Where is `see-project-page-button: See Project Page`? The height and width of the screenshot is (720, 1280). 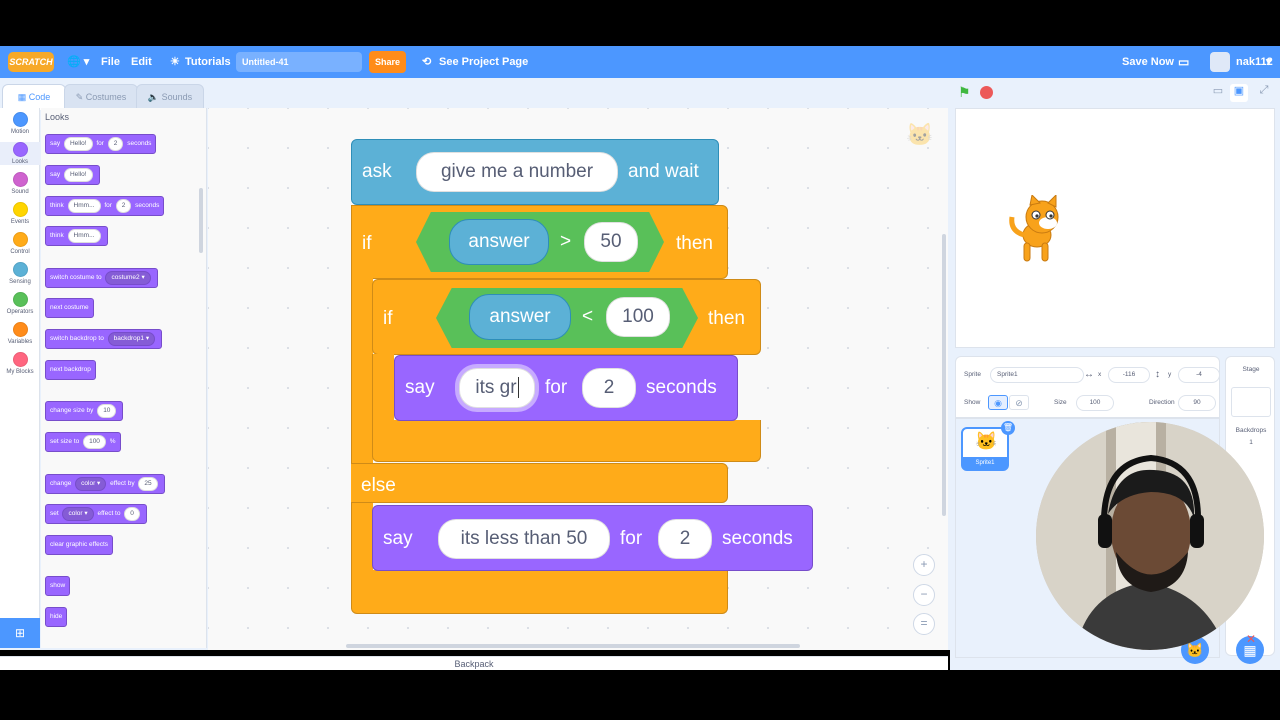 see-project-page-button: See Project Page is located at coordinates (483, 62).